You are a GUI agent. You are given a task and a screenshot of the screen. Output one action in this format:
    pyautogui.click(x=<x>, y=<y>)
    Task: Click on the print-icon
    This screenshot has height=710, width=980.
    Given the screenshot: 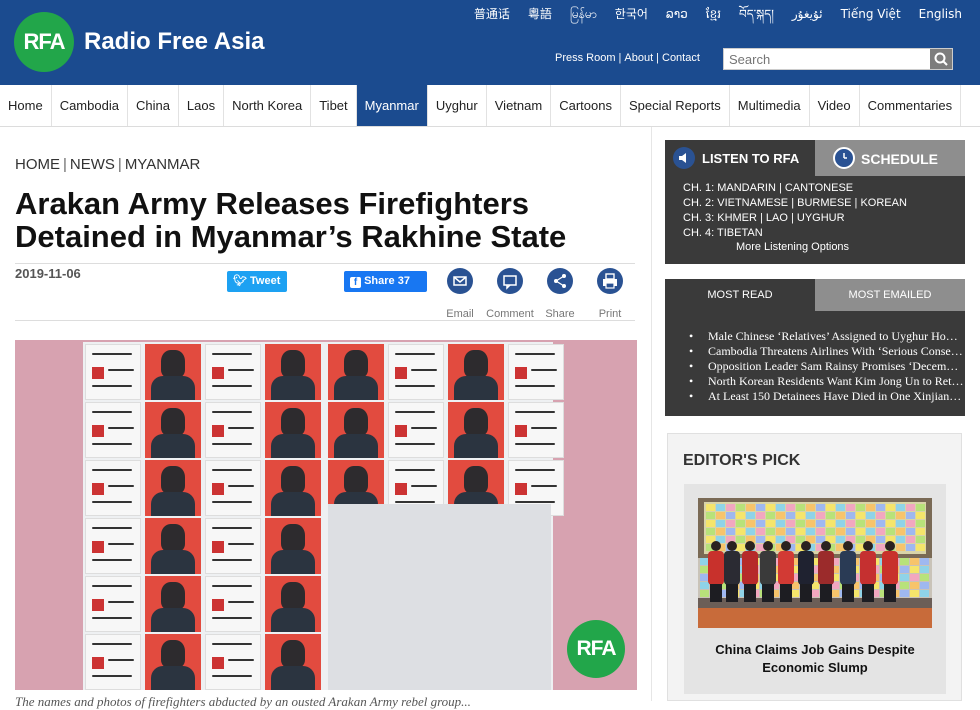 What is the action you would take?
    pyautogui.click(x=610, y=281)
    